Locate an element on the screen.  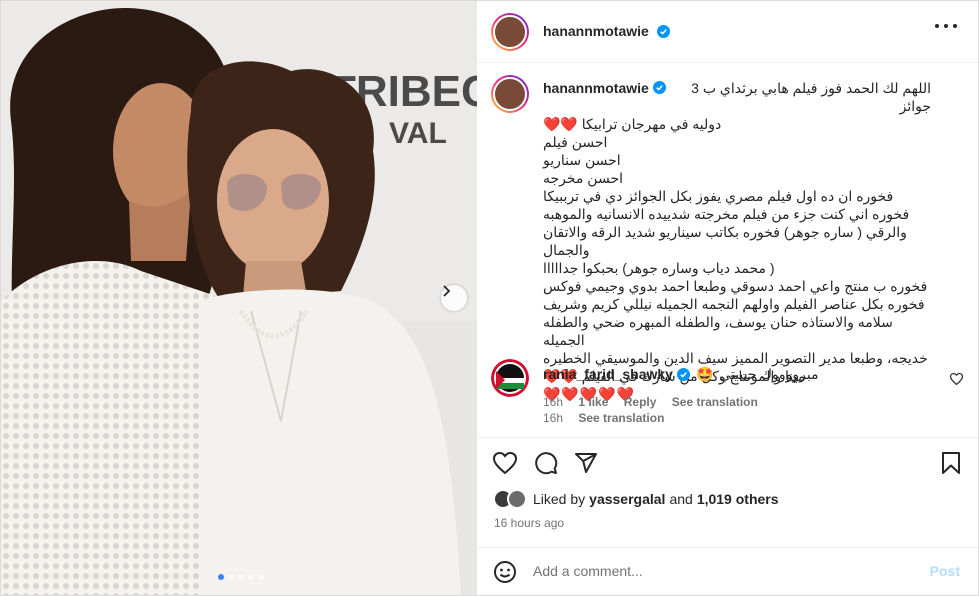
caption-avatar is located at coordinates (510, 94).